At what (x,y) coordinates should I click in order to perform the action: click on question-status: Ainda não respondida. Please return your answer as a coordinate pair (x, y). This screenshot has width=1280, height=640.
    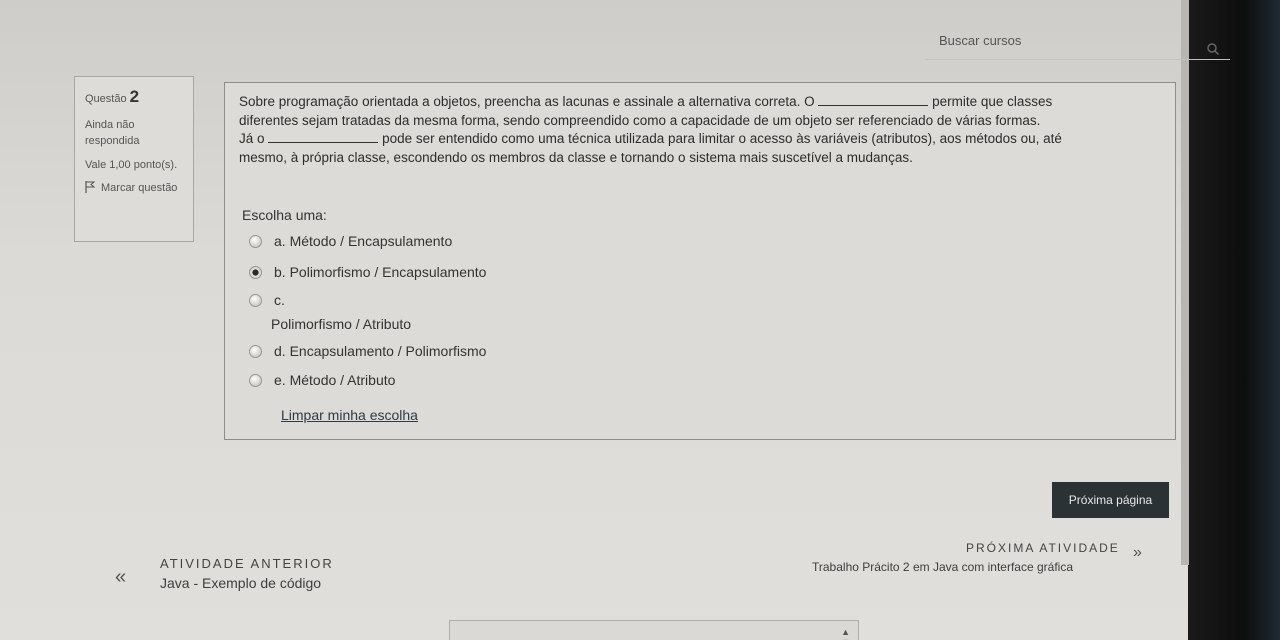
    Looking at the image, I should click on (112, 132).